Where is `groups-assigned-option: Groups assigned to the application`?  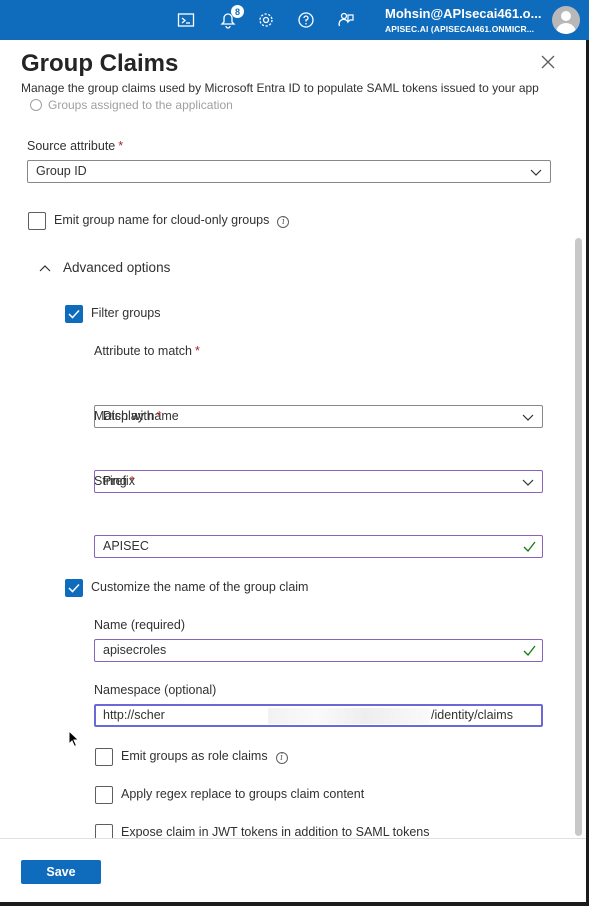
groups-assigned-option: Groups assigned to the application is located at coordinates (131, 105).